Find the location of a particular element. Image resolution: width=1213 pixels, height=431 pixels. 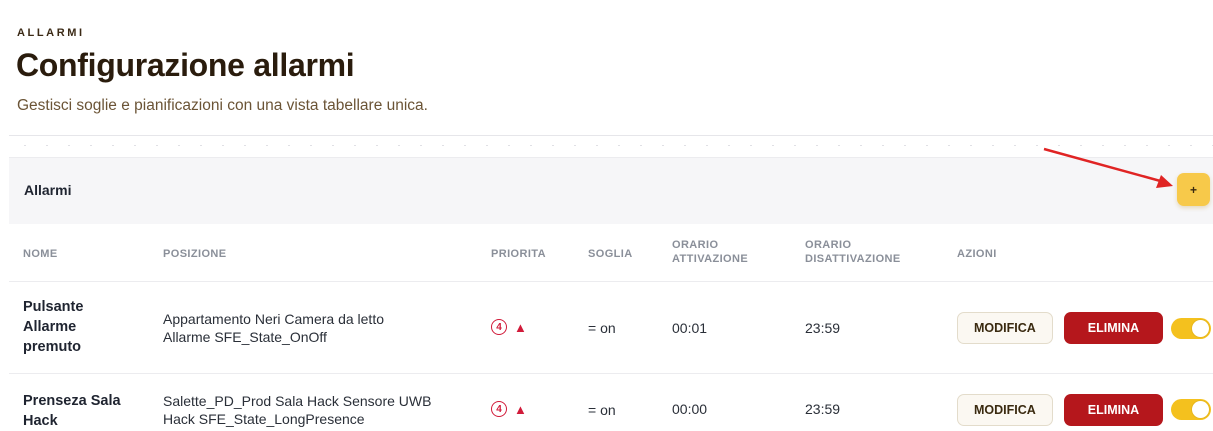

annotation-arrow-icon is located at coordinates (1108, 167).